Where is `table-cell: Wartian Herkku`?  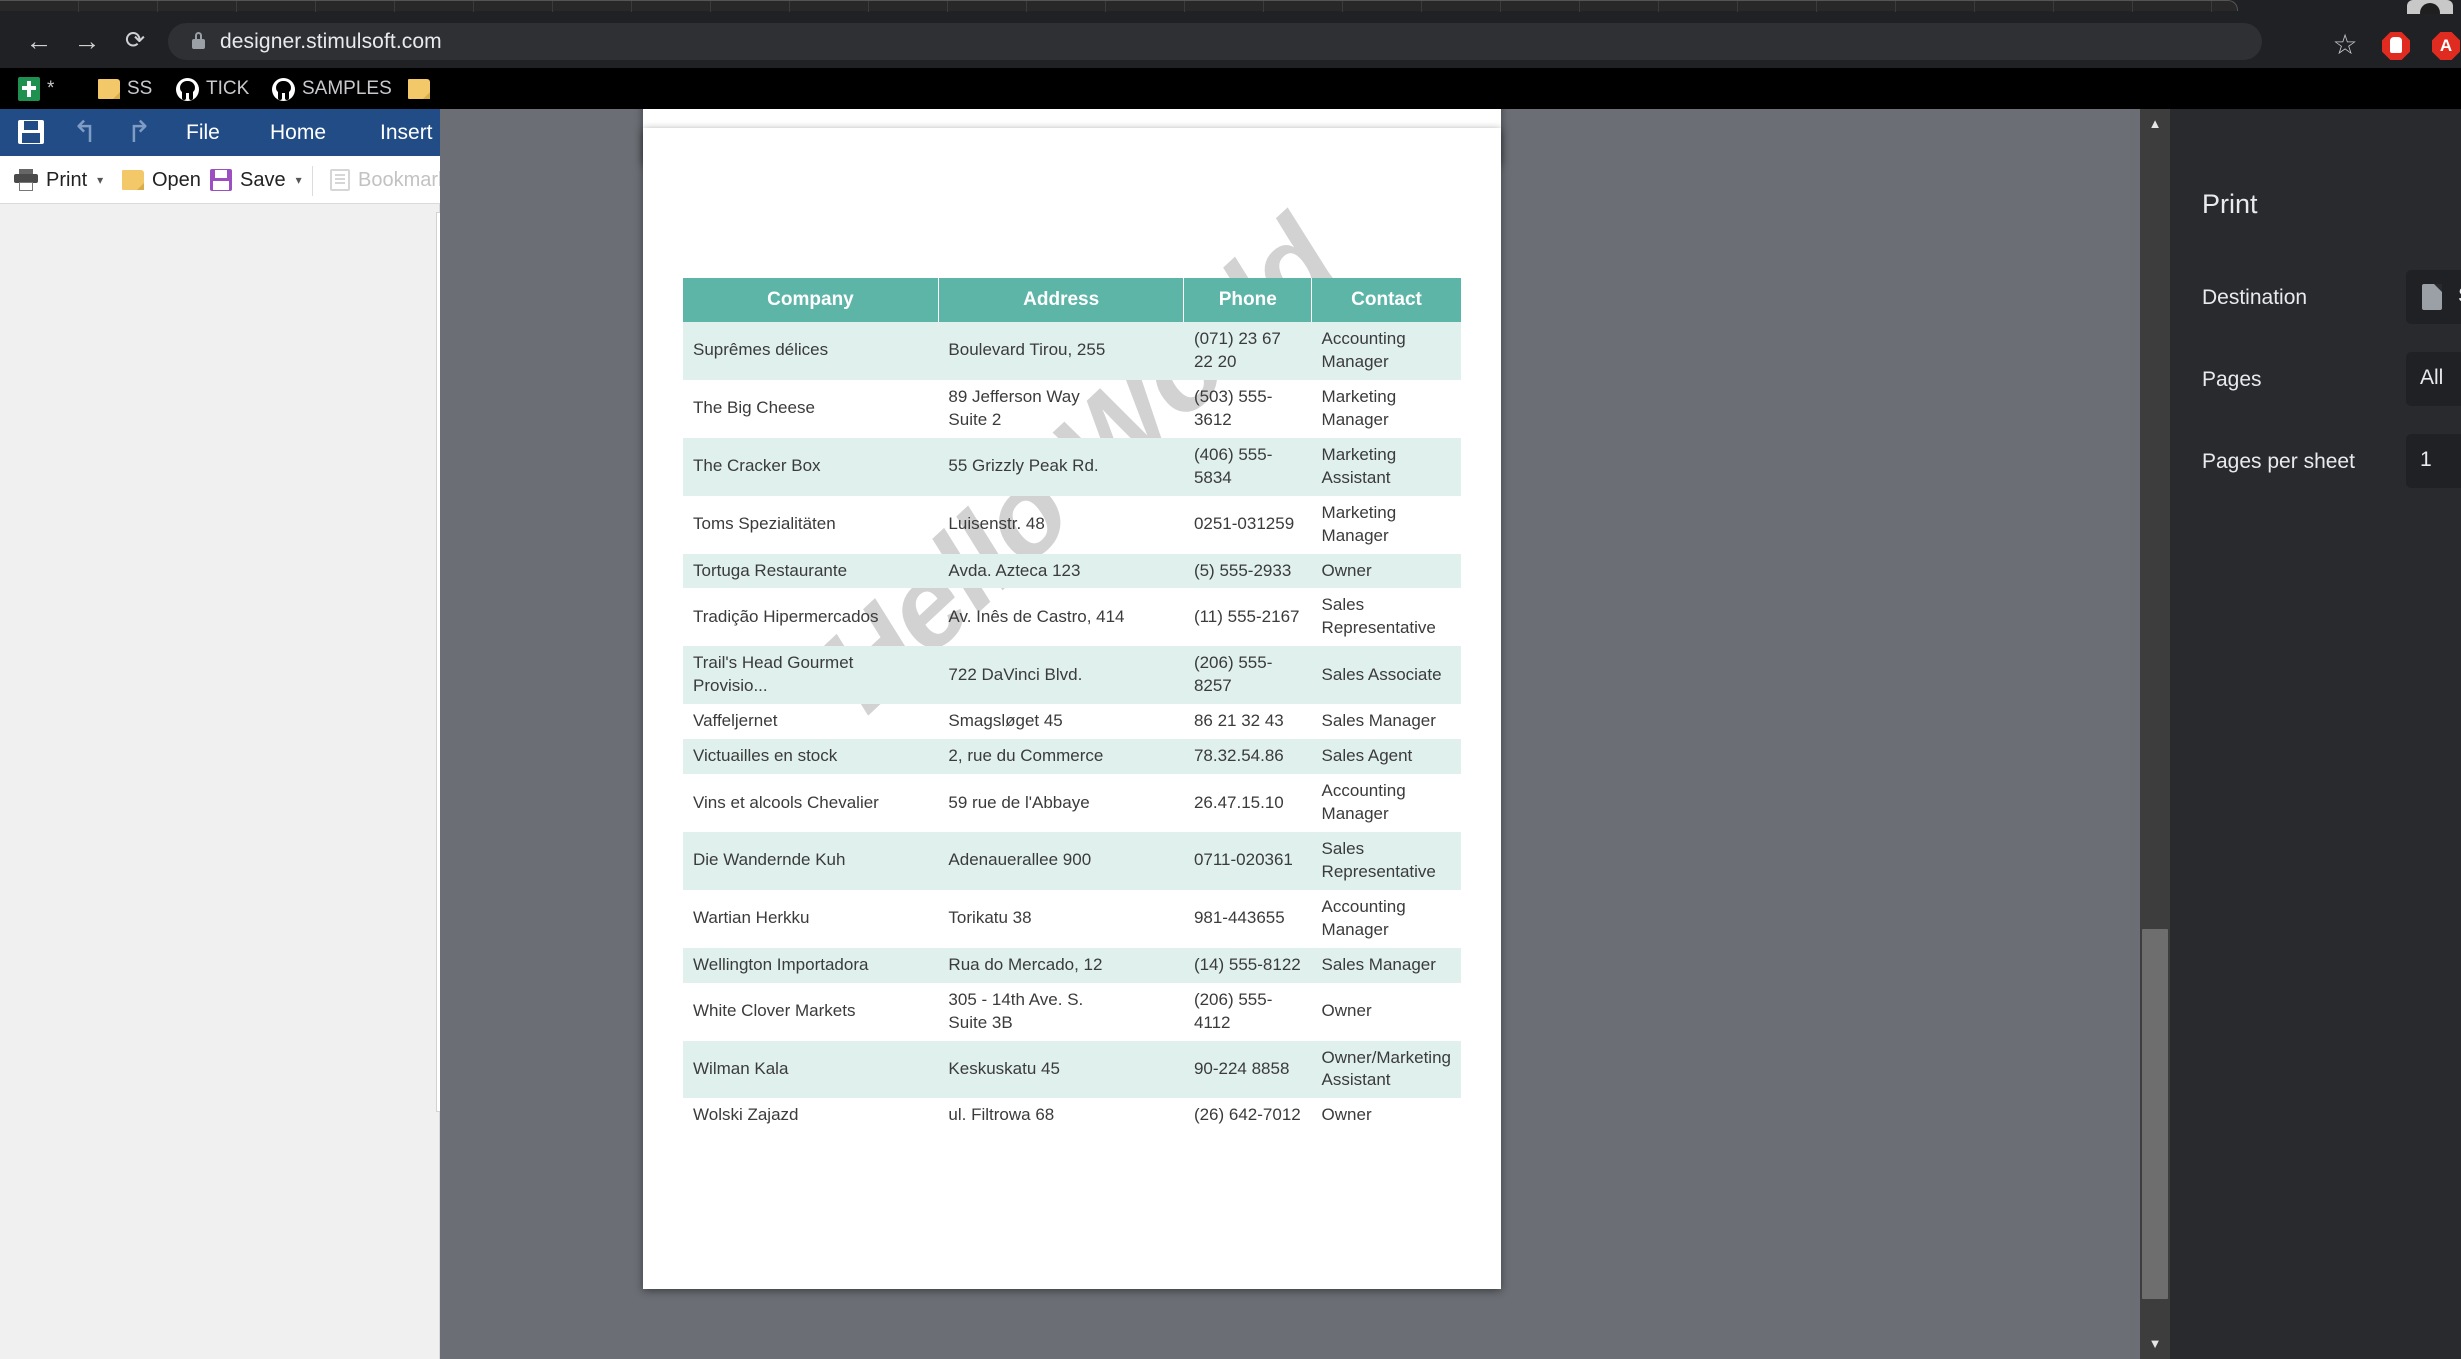 table-cell: Wartian Herkku is located at coordinates (751, 918).